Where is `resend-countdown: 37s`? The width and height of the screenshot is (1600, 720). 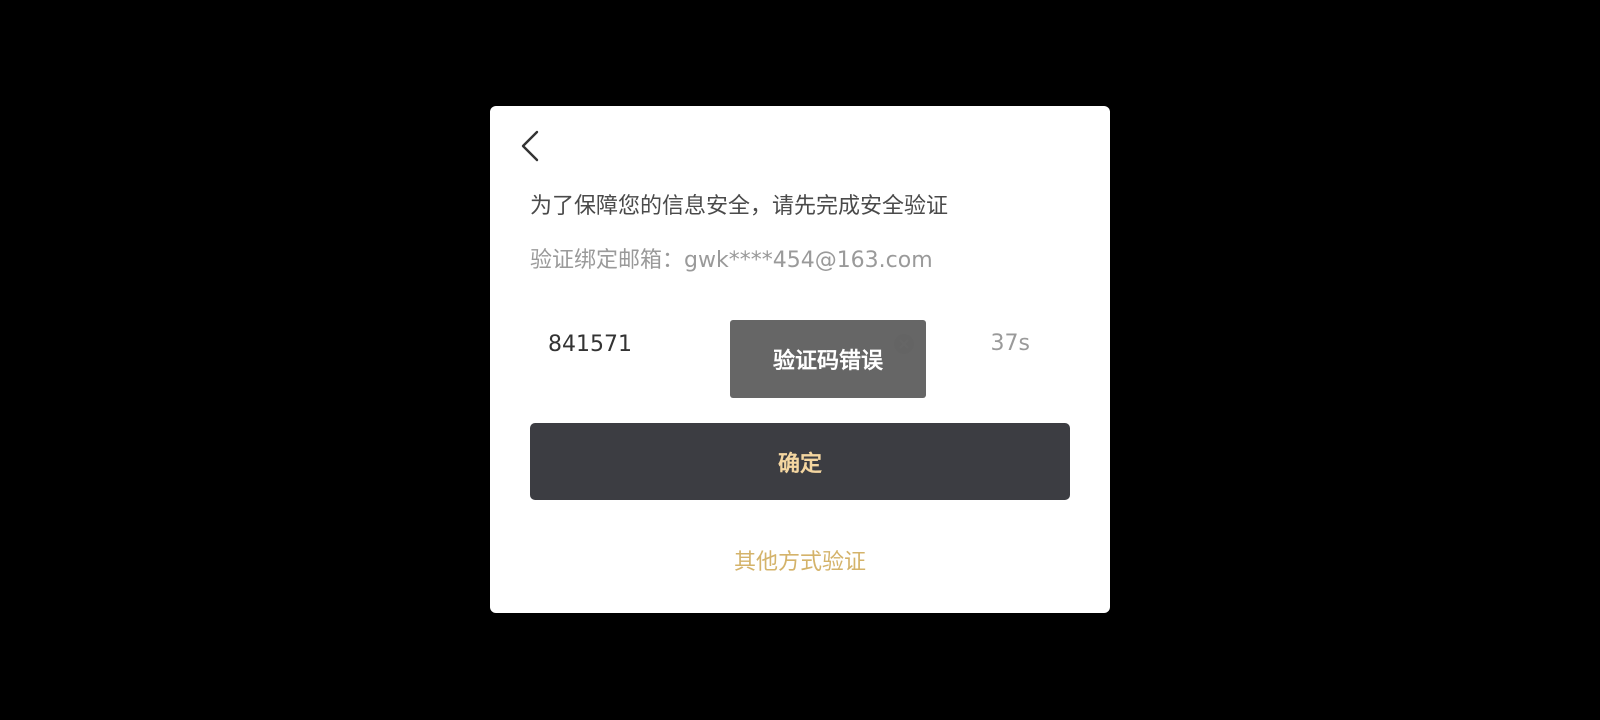 resend-countdown: 37s is located at coordinates (1010, 343).